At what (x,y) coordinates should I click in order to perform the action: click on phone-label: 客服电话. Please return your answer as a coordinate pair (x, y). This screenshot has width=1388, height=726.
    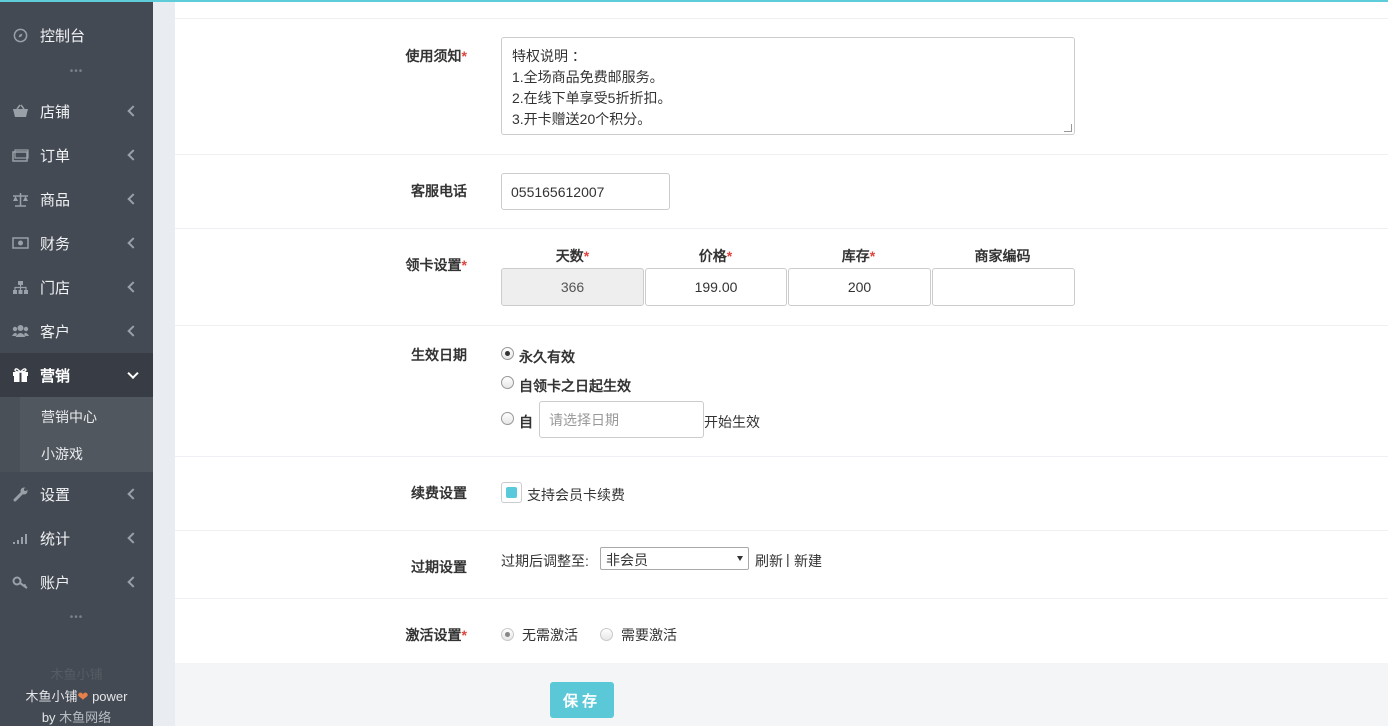
    Looking at the image, I should click on (439, 191).